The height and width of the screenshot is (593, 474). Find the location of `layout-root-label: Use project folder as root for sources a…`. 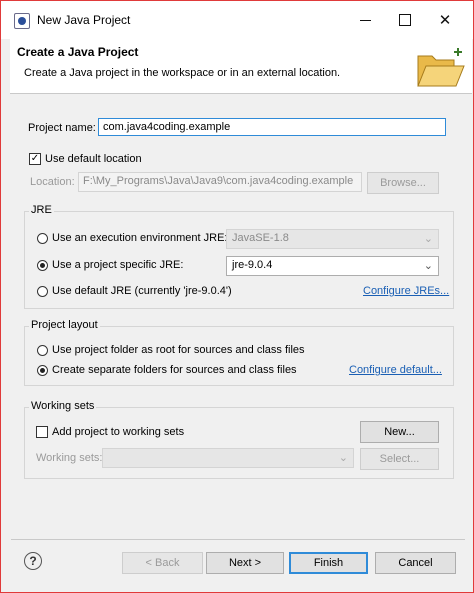

layout-root-label: Use project folder as root for sources a… is located at coordinates (178, 350).